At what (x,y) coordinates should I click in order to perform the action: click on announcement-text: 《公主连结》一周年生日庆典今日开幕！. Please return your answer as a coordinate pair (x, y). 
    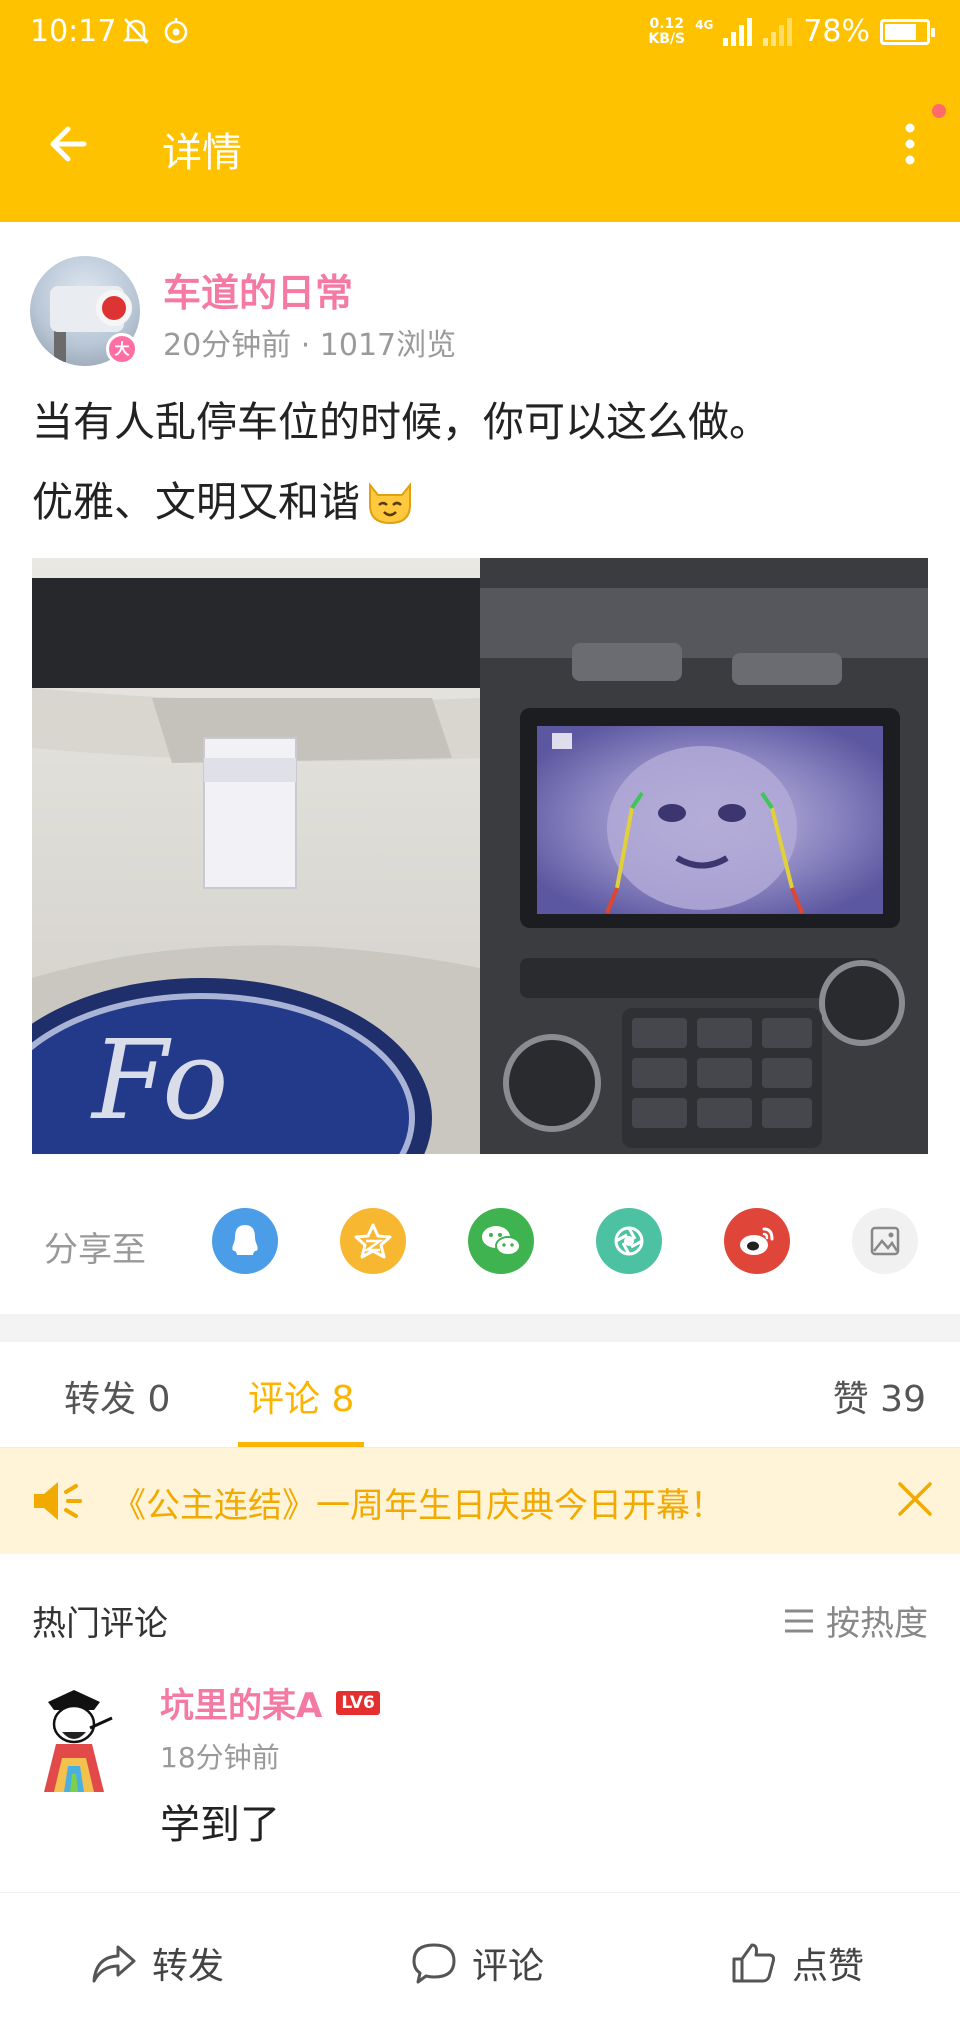
    Looking at the image, I should click on (418, 1506).